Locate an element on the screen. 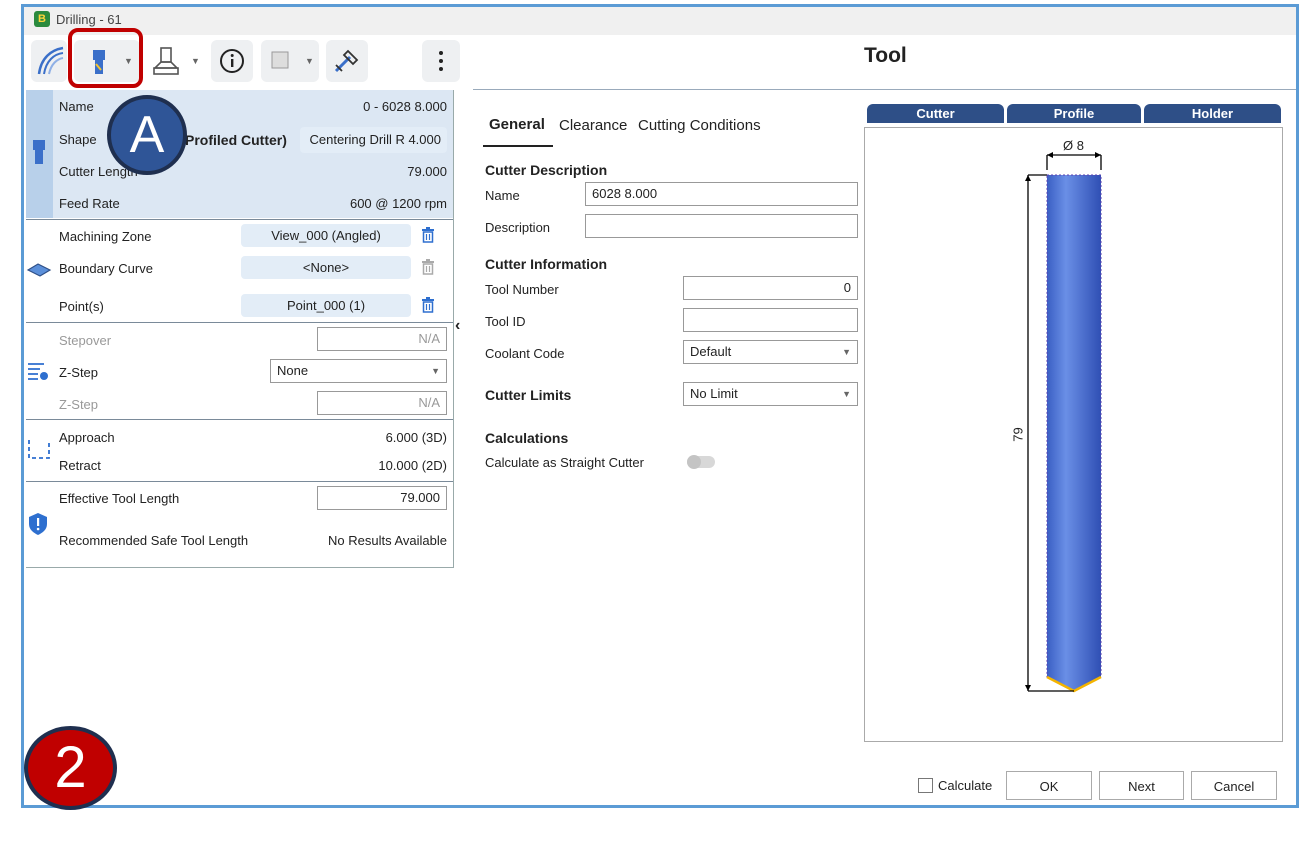  zstep-label: Z-Step is located at coordinates (79, 372).